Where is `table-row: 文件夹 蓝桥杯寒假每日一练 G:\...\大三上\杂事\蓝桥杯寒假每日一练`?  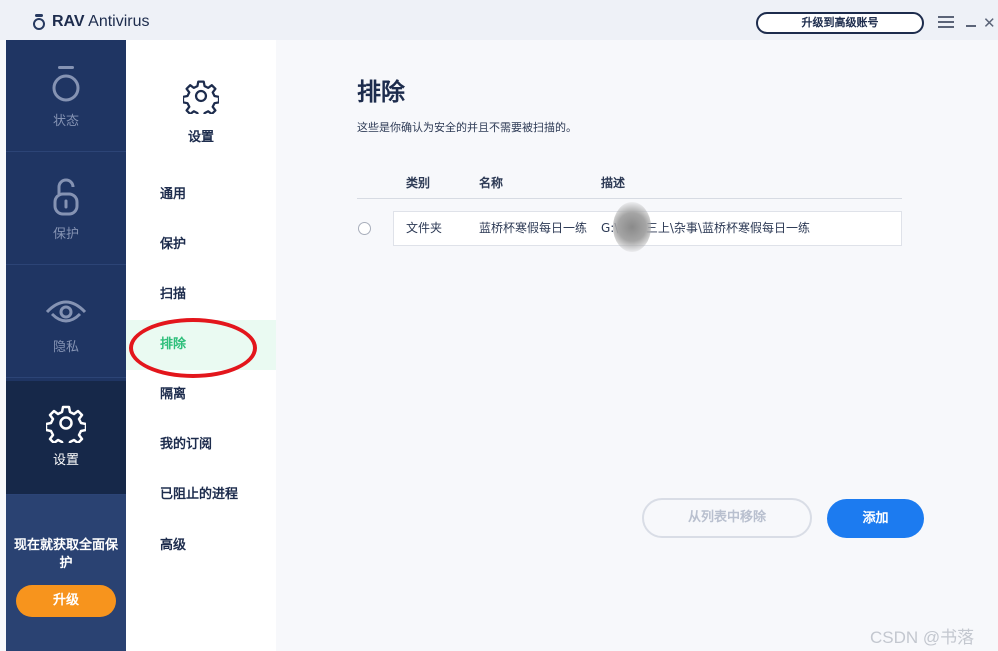
table-row: 文件夹 蓝桥杯寒假每日一练 G:\...\大三上\杂事\蓝桥杯寒假每日一练 is located at coordinates (647, 227).